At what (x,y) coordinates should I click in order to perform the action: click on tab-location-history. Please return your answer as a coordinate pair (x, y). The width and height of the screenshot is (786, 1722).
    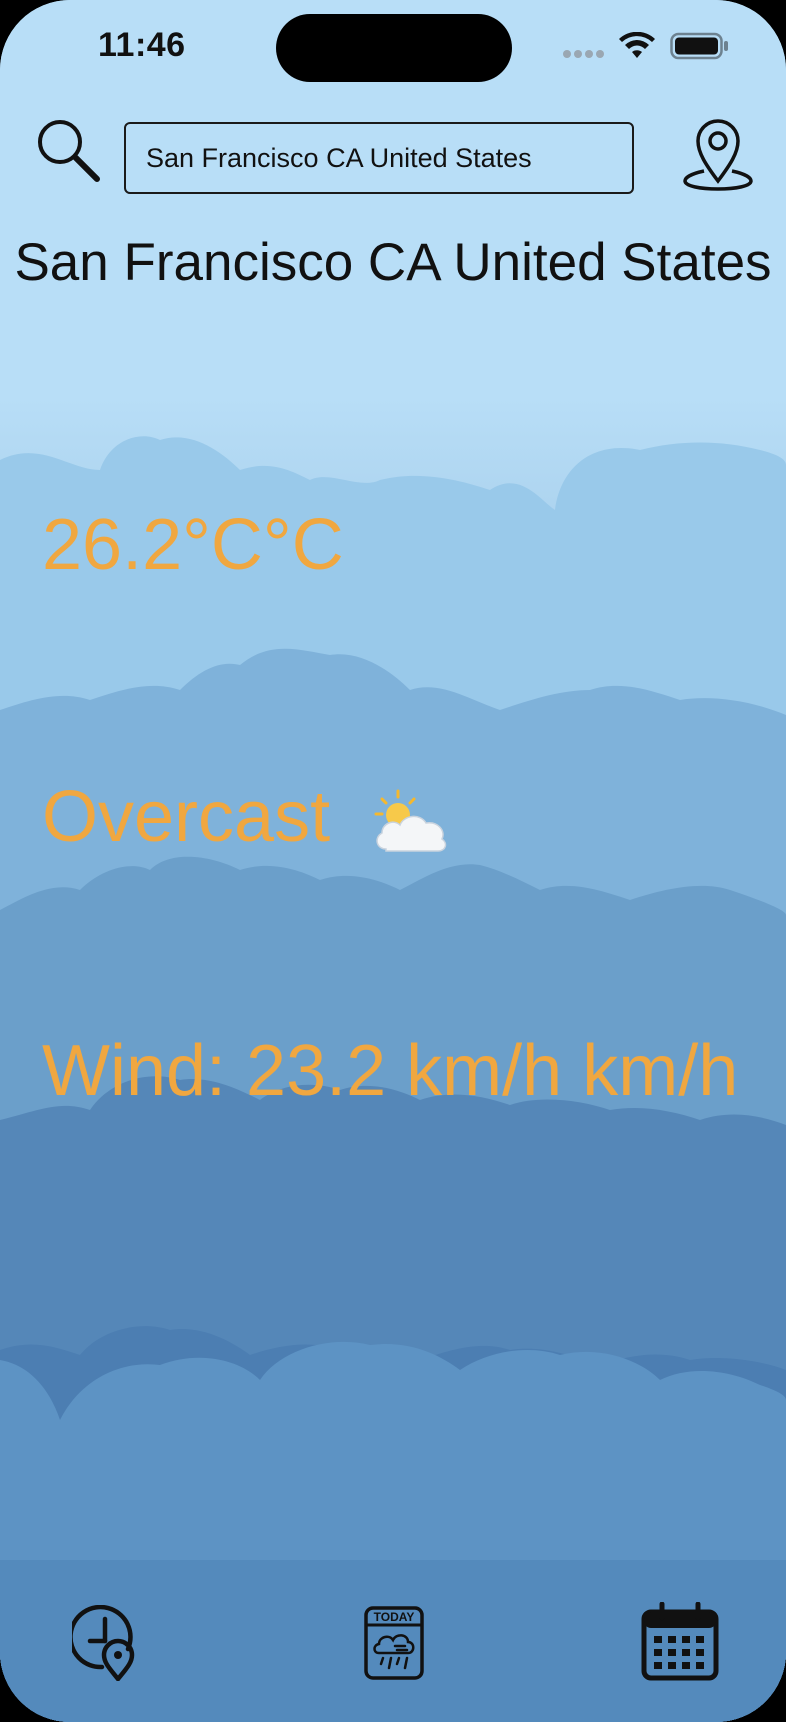
    Looking at the image, I should click on (107, 1643).